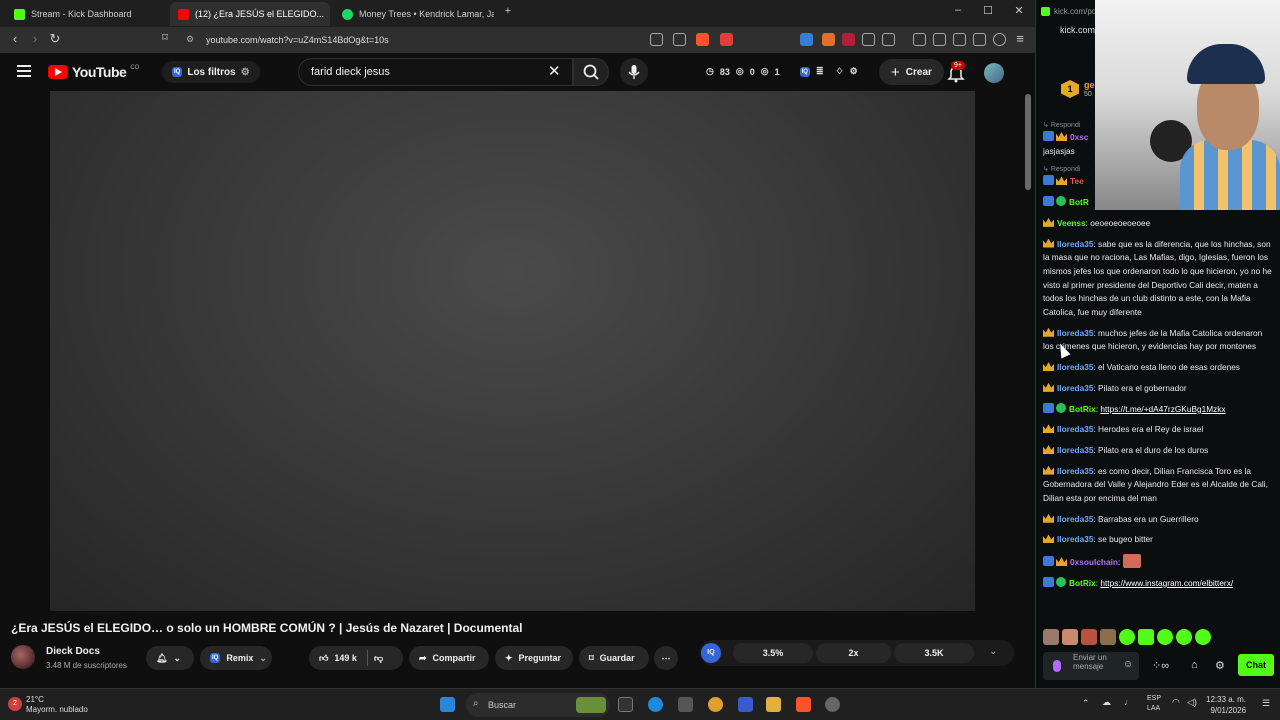 The image size is (1280, 720). What do you see at coordinates (1162, 409) in the screenshot?
I see `chat-link: https://t.me/+dA47rzGKuBg1Mzkx` at bounding box center [1162, 409].